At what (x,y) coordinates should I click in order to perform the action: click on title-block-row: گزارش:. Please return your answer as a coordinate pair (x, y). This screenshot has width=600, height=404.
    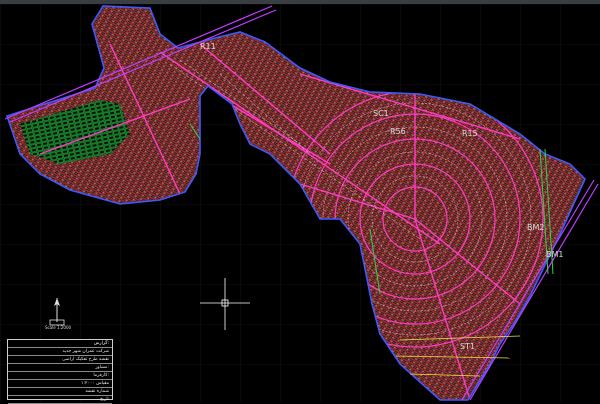
    Looking at the image, I should click on (60, 344).